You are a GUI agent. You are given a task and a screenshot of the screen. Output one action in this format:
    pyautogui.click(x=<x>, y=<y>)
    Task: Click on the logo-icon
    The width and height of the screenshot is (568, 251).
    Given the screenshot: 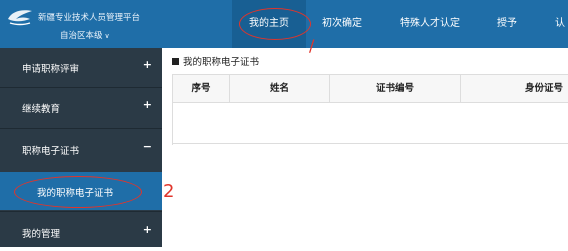 What is the action you would take?
    pyautogui.click(x=20, y=18)
    